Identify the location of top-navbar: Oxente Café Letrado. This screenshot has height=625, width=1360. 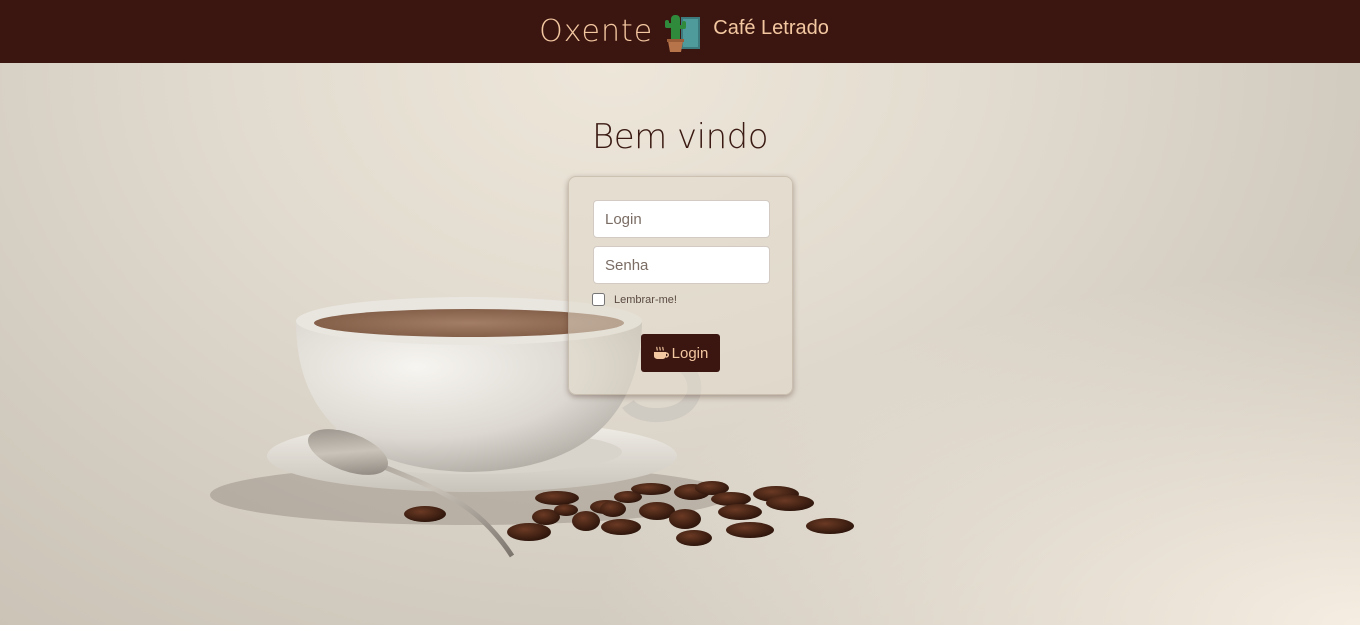
(680, 31).